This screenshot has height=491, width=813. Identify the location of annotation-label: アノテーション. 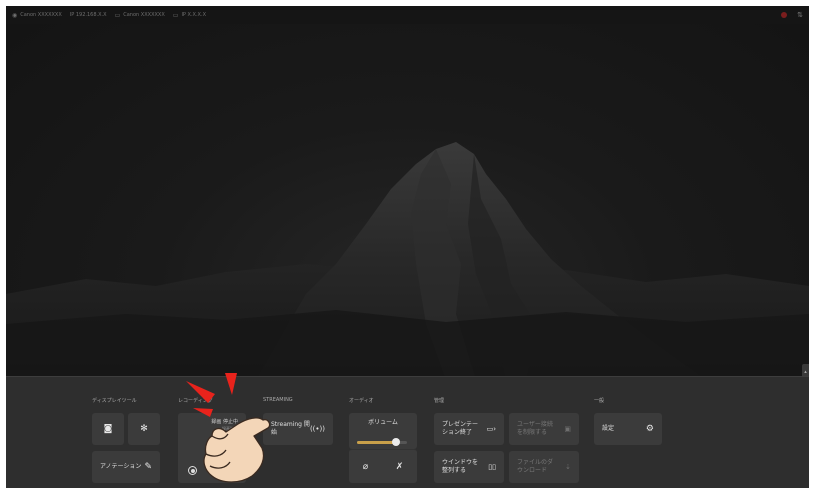
(121, 466).